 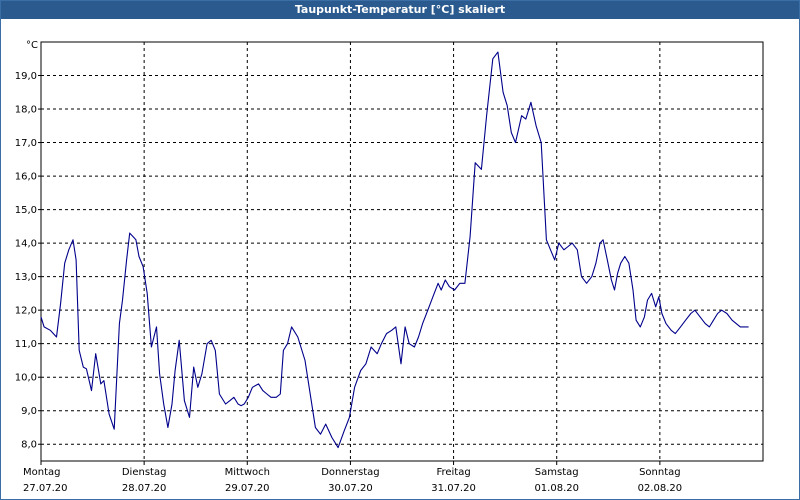 What do you see at coordinates (26, 210) in the screenshot?
I see `y-tick-label: 15,0` at bounding box center [26, 210].